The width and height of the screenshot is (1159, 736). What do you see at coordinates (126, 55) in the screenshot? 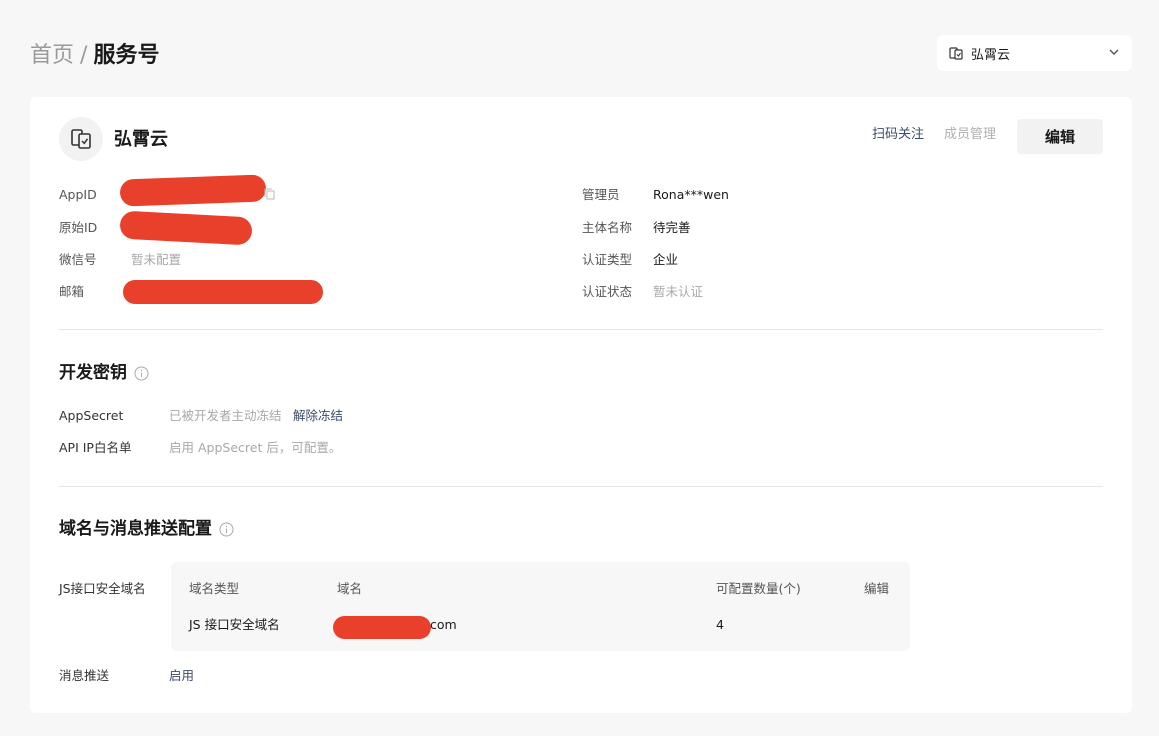
I see `page-title: 服务号` at bounding box center [126, 55].